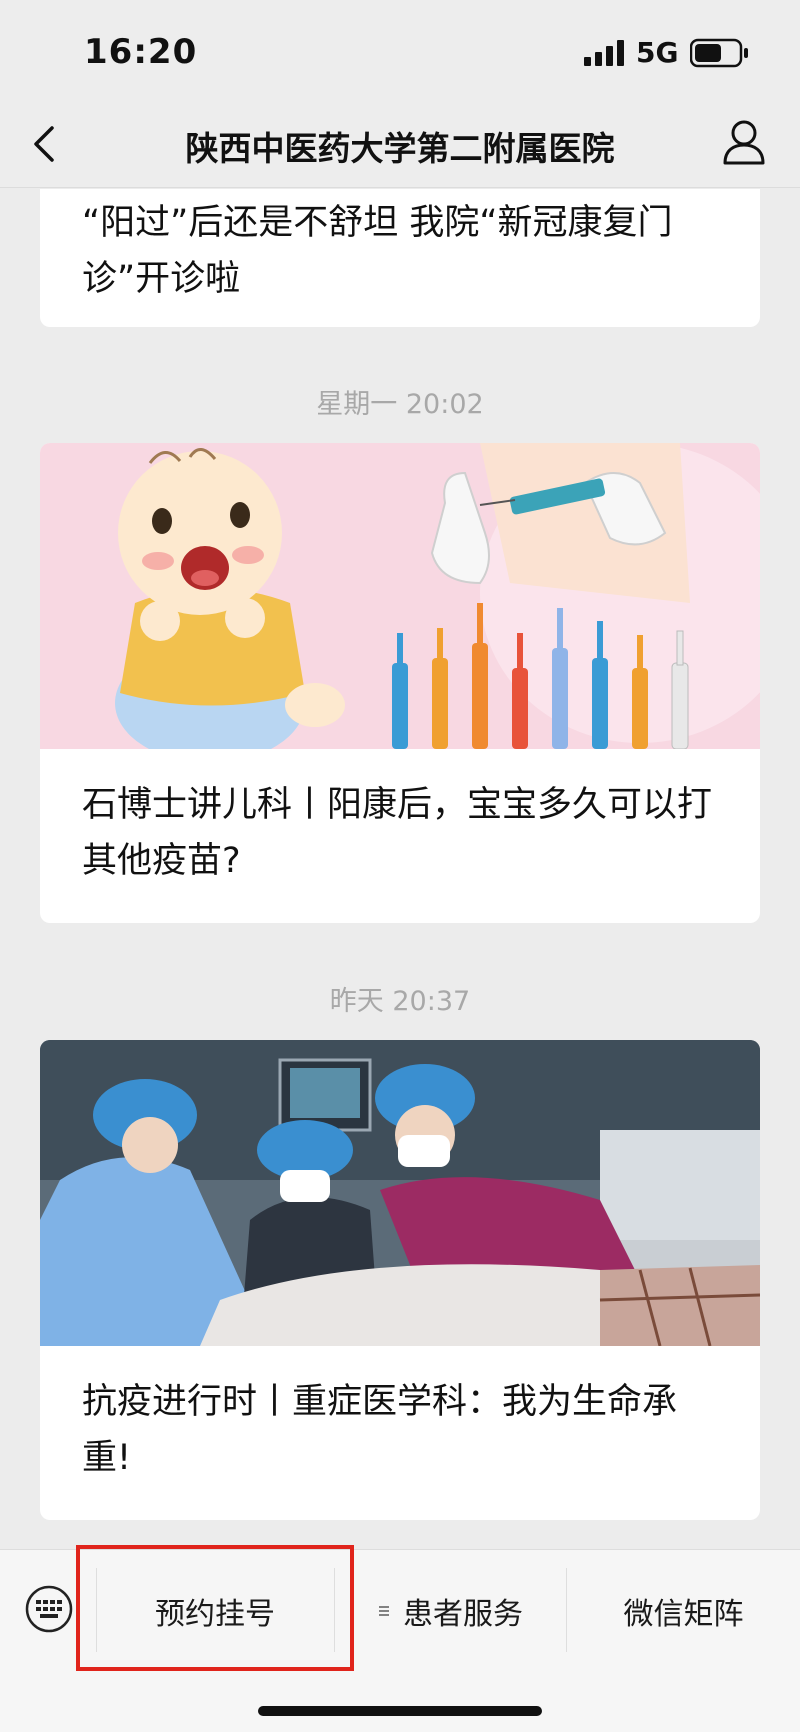  Describe the element at coordinates (719, 53) in the screenshot. I see `battery-icon` at that location.